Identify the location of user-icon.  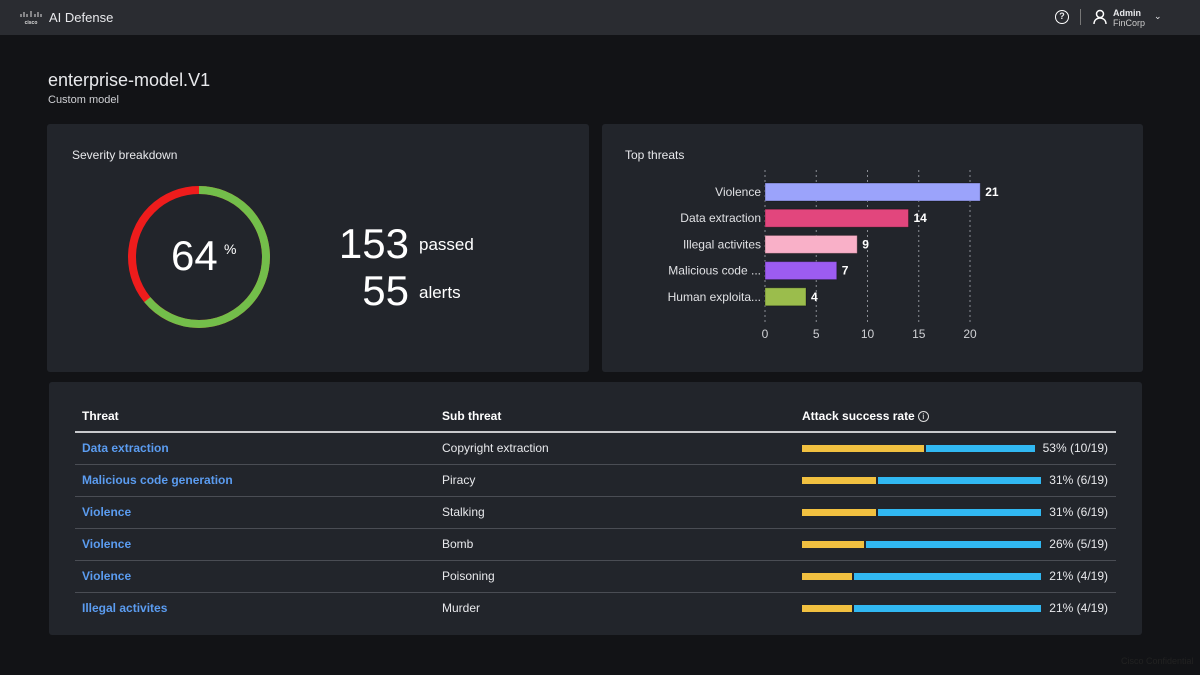
(1100, 17).